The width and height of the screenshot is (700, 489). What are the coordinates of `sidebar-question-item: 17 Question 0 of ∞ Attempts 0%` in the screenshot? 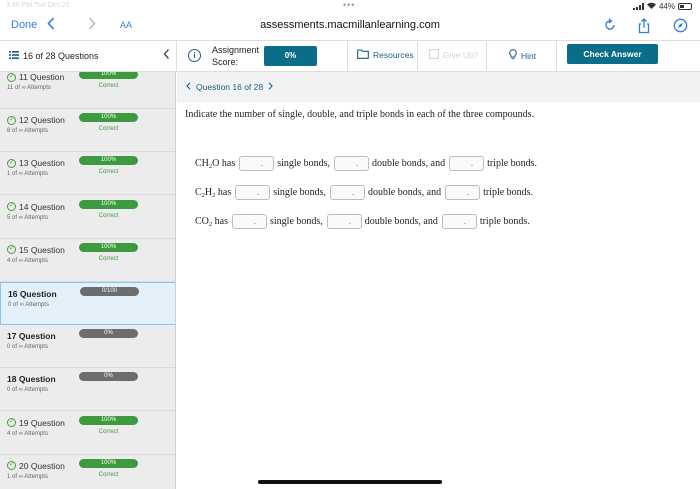 It's located at (87, 347).